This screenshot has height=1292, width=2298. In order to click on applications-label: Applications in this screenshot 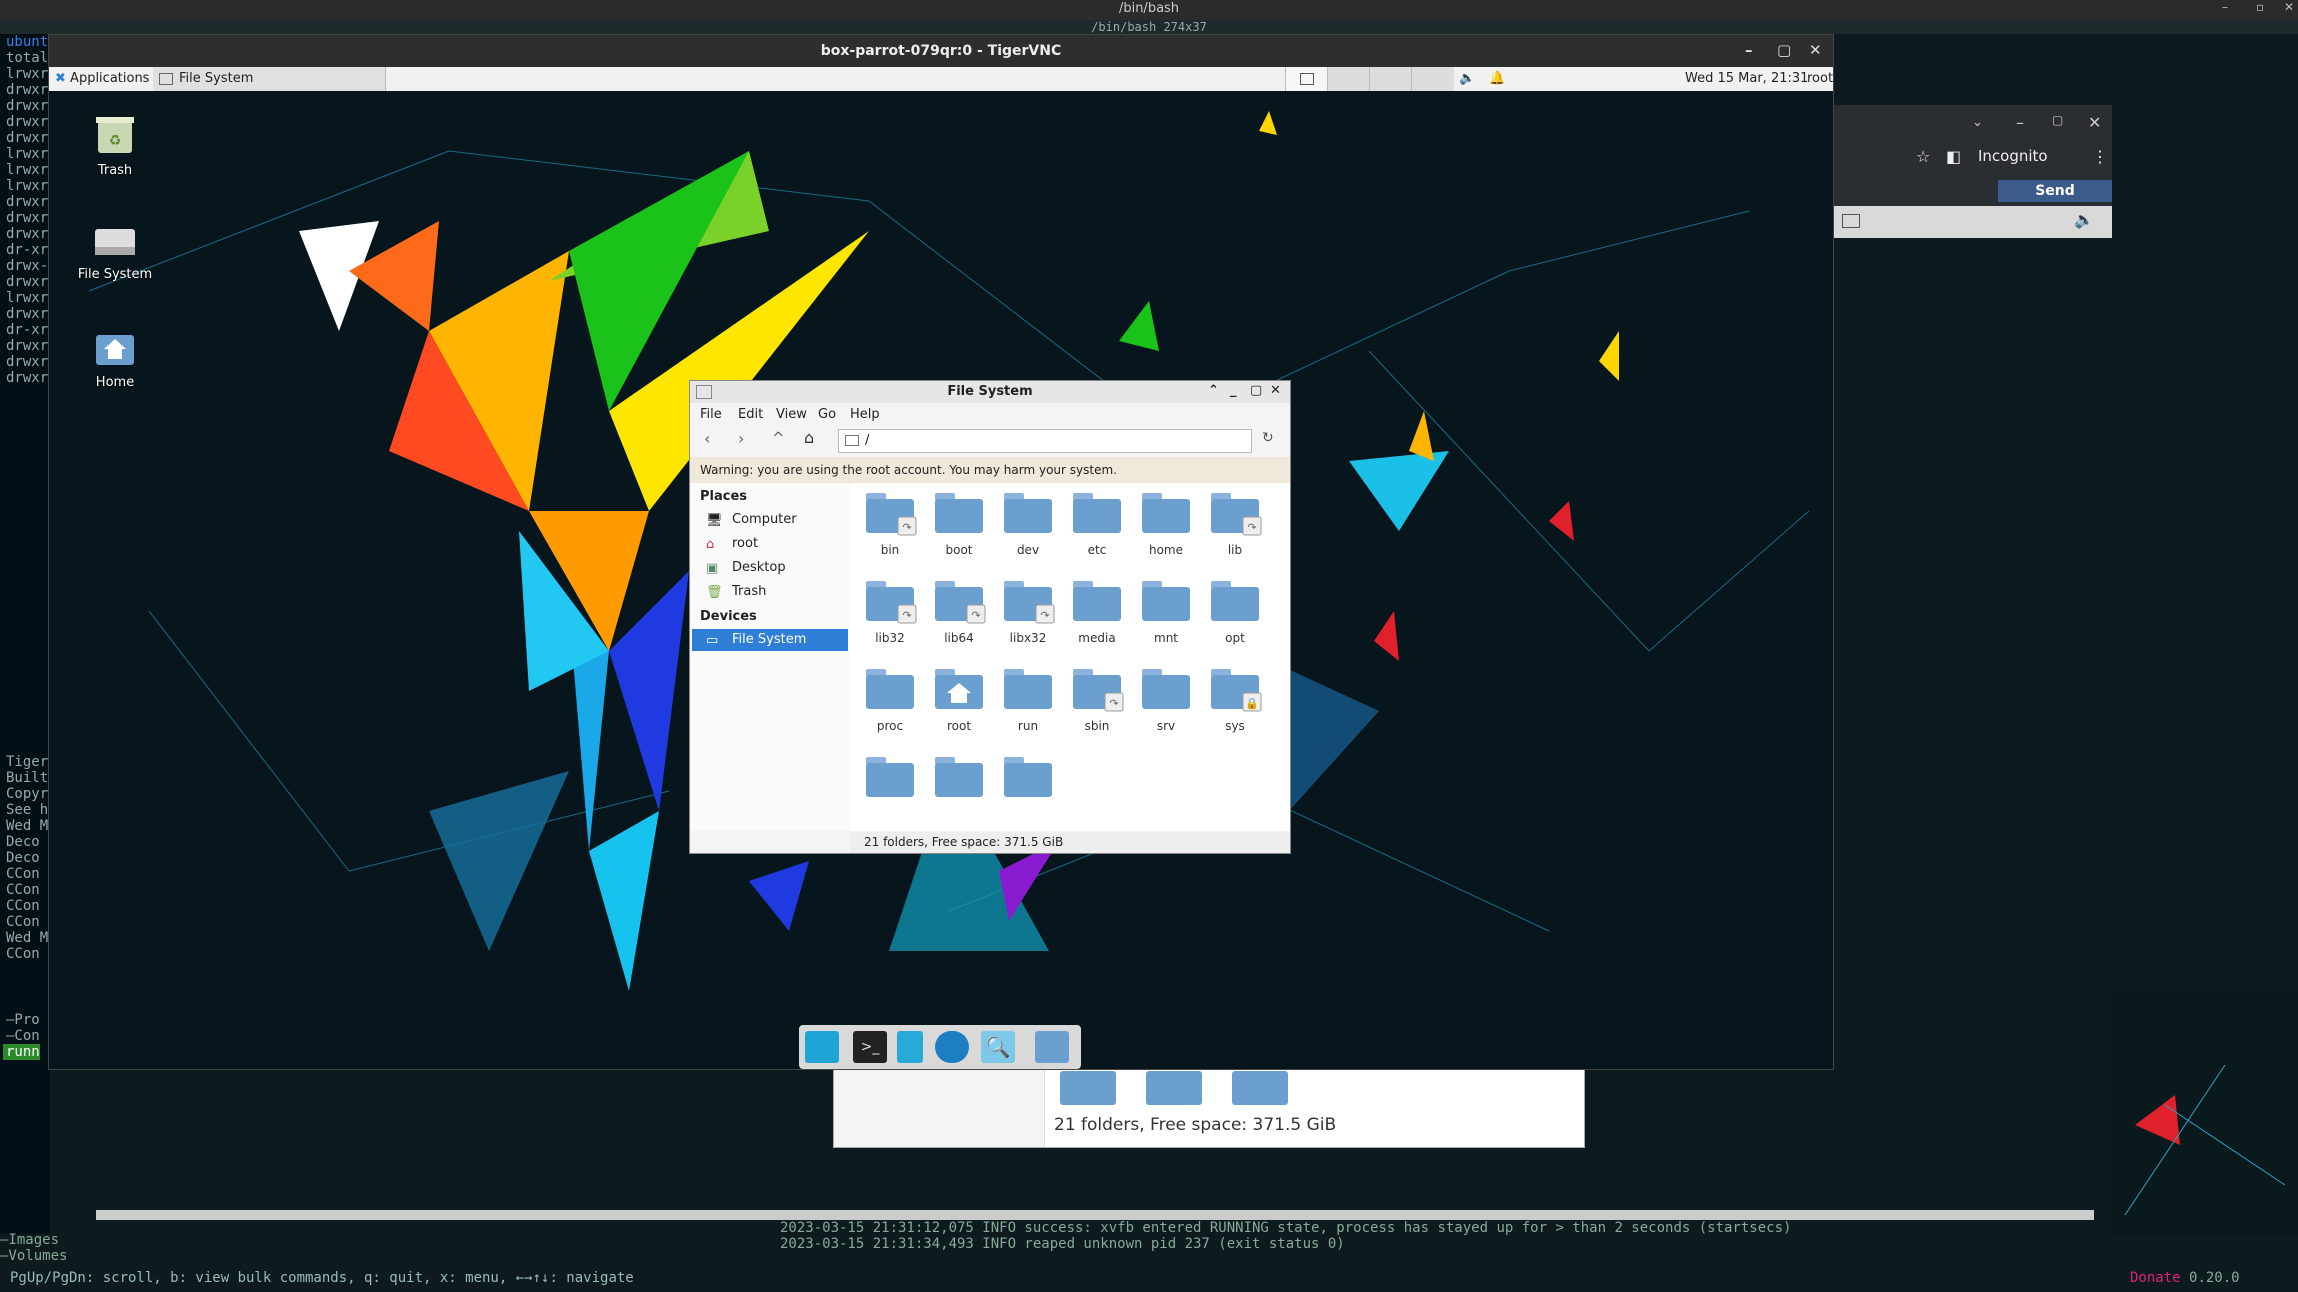, I will do `click(109, 78)`.